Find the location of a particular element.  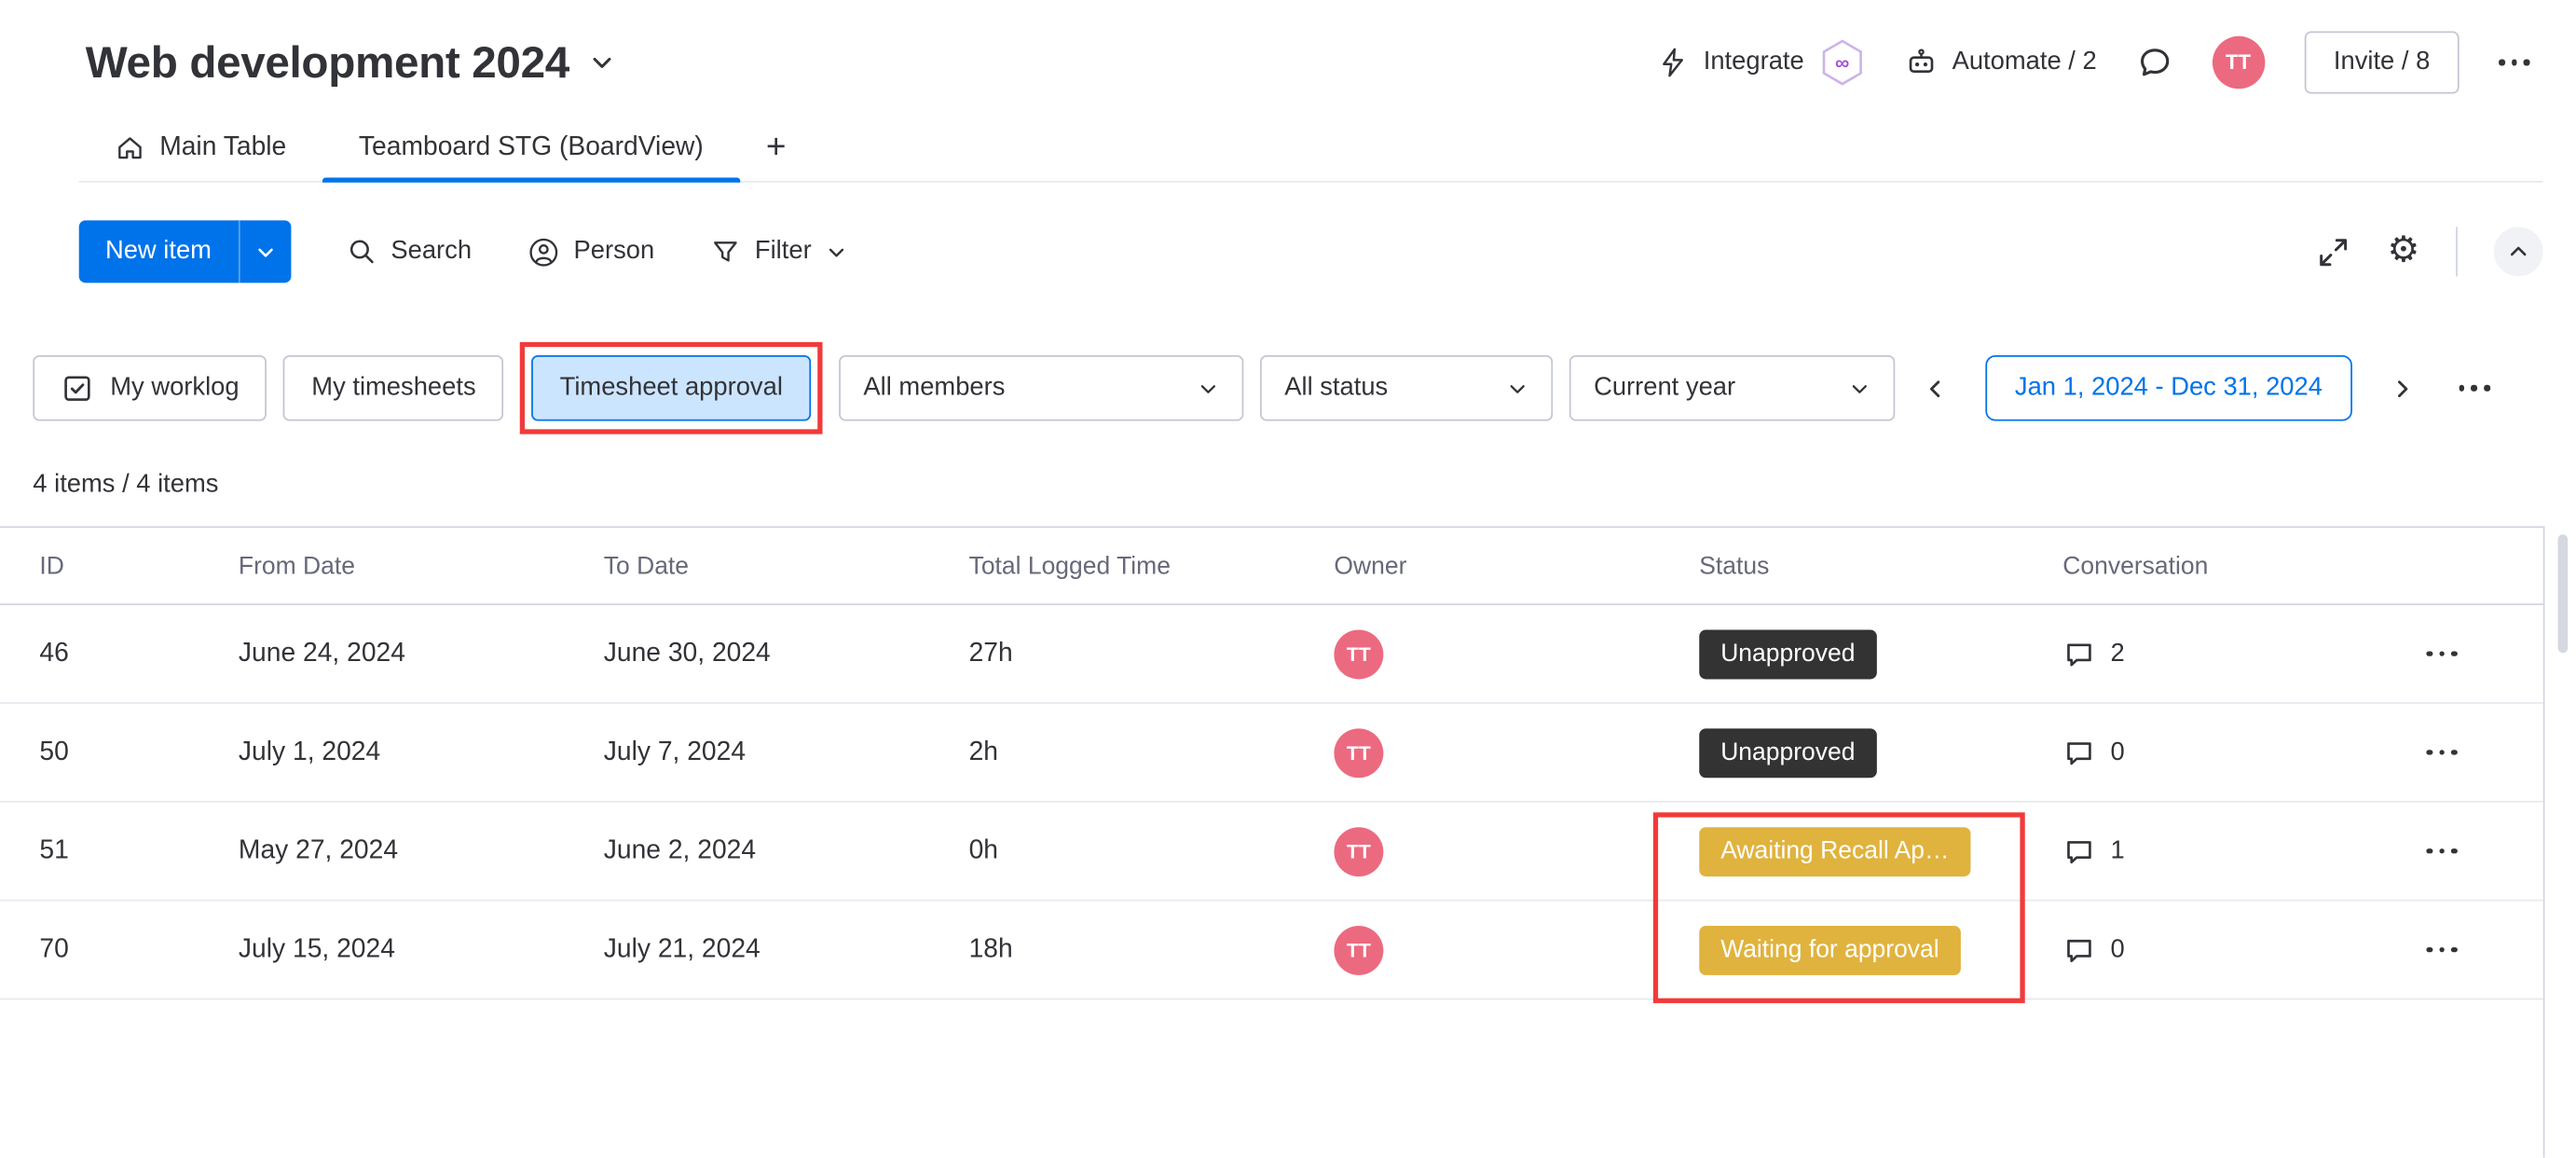

my-worklog-button: My worklog is located at coordinates (150, 388).